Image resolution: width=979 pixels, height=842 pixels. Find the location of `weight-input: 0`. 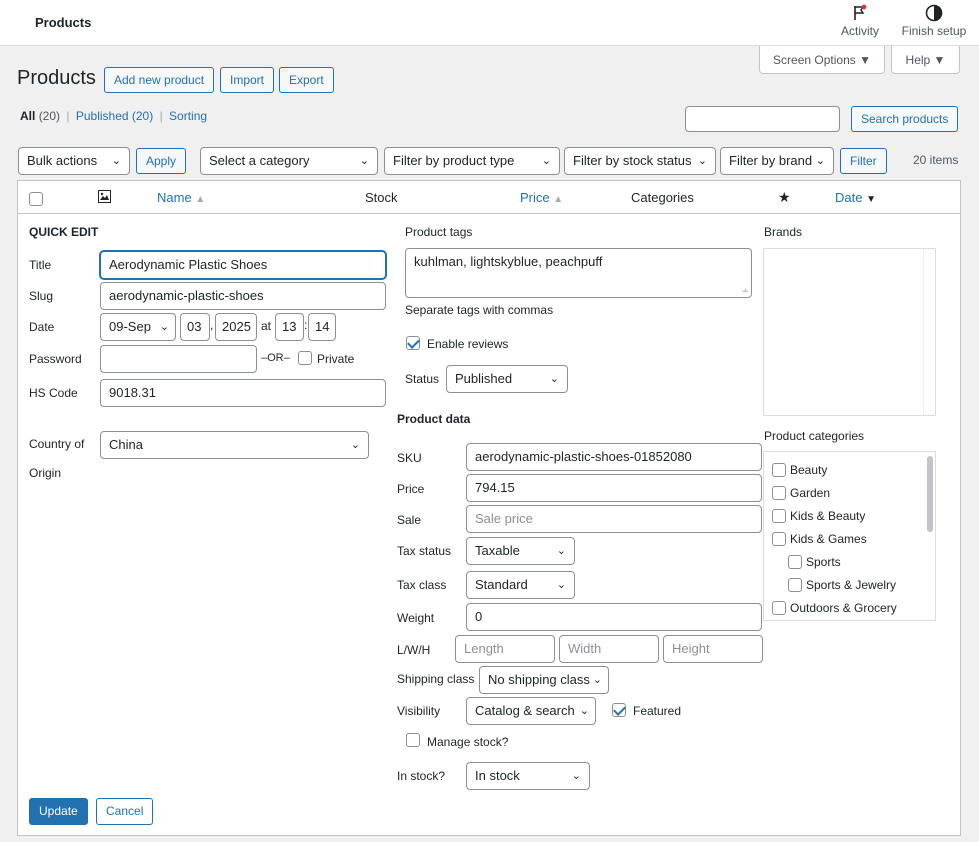

weight-input: 0 is located at coordinates (614, 617).